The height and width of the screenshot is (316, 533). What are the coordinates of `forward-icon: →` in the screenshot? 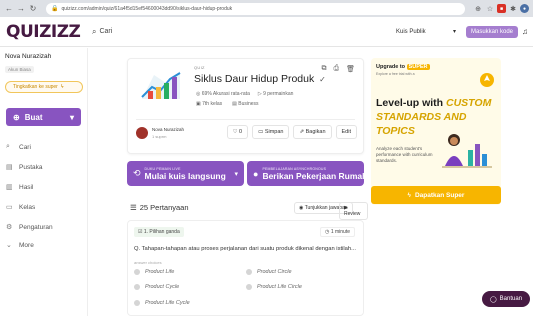 It's located at (21, 9).